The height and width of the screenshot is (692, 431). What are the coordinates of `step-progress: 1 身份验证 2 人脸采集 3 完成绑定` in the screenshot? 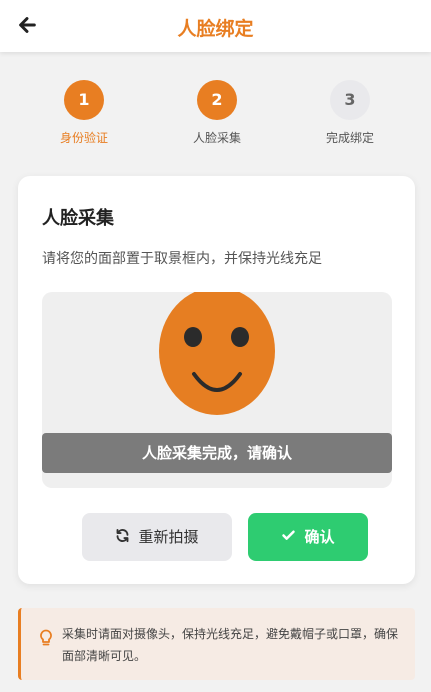 It's located at (215, 115).